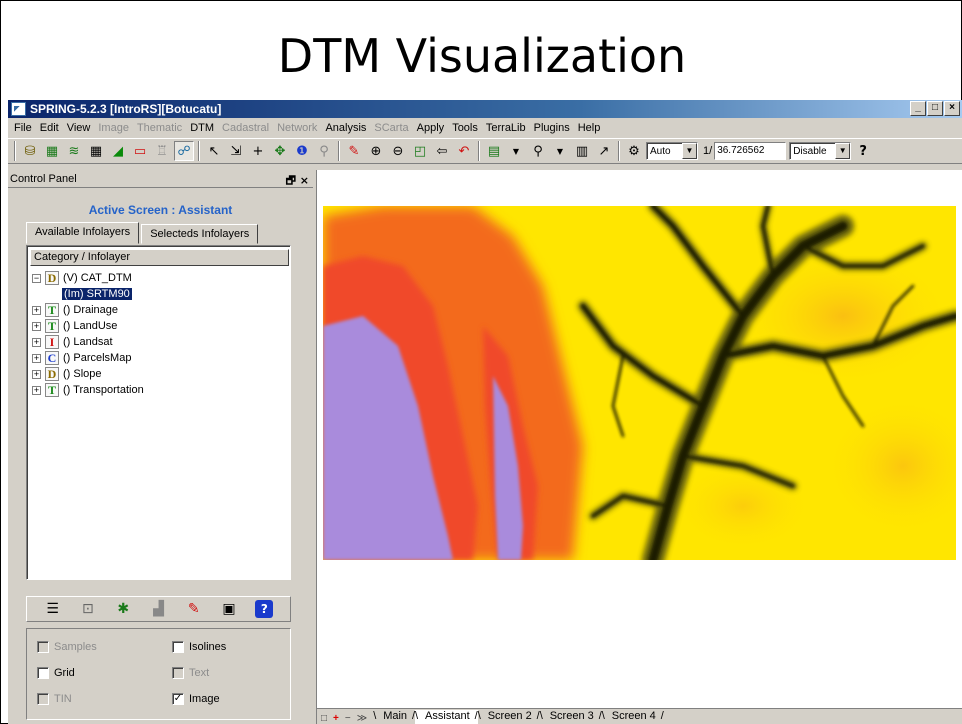 The height and width of the screenshot is (724, 962). What do you see at coordinates (494, 151) in the screenshot?
I see `palette-icon: ▤` at bounding box center [494, 151].